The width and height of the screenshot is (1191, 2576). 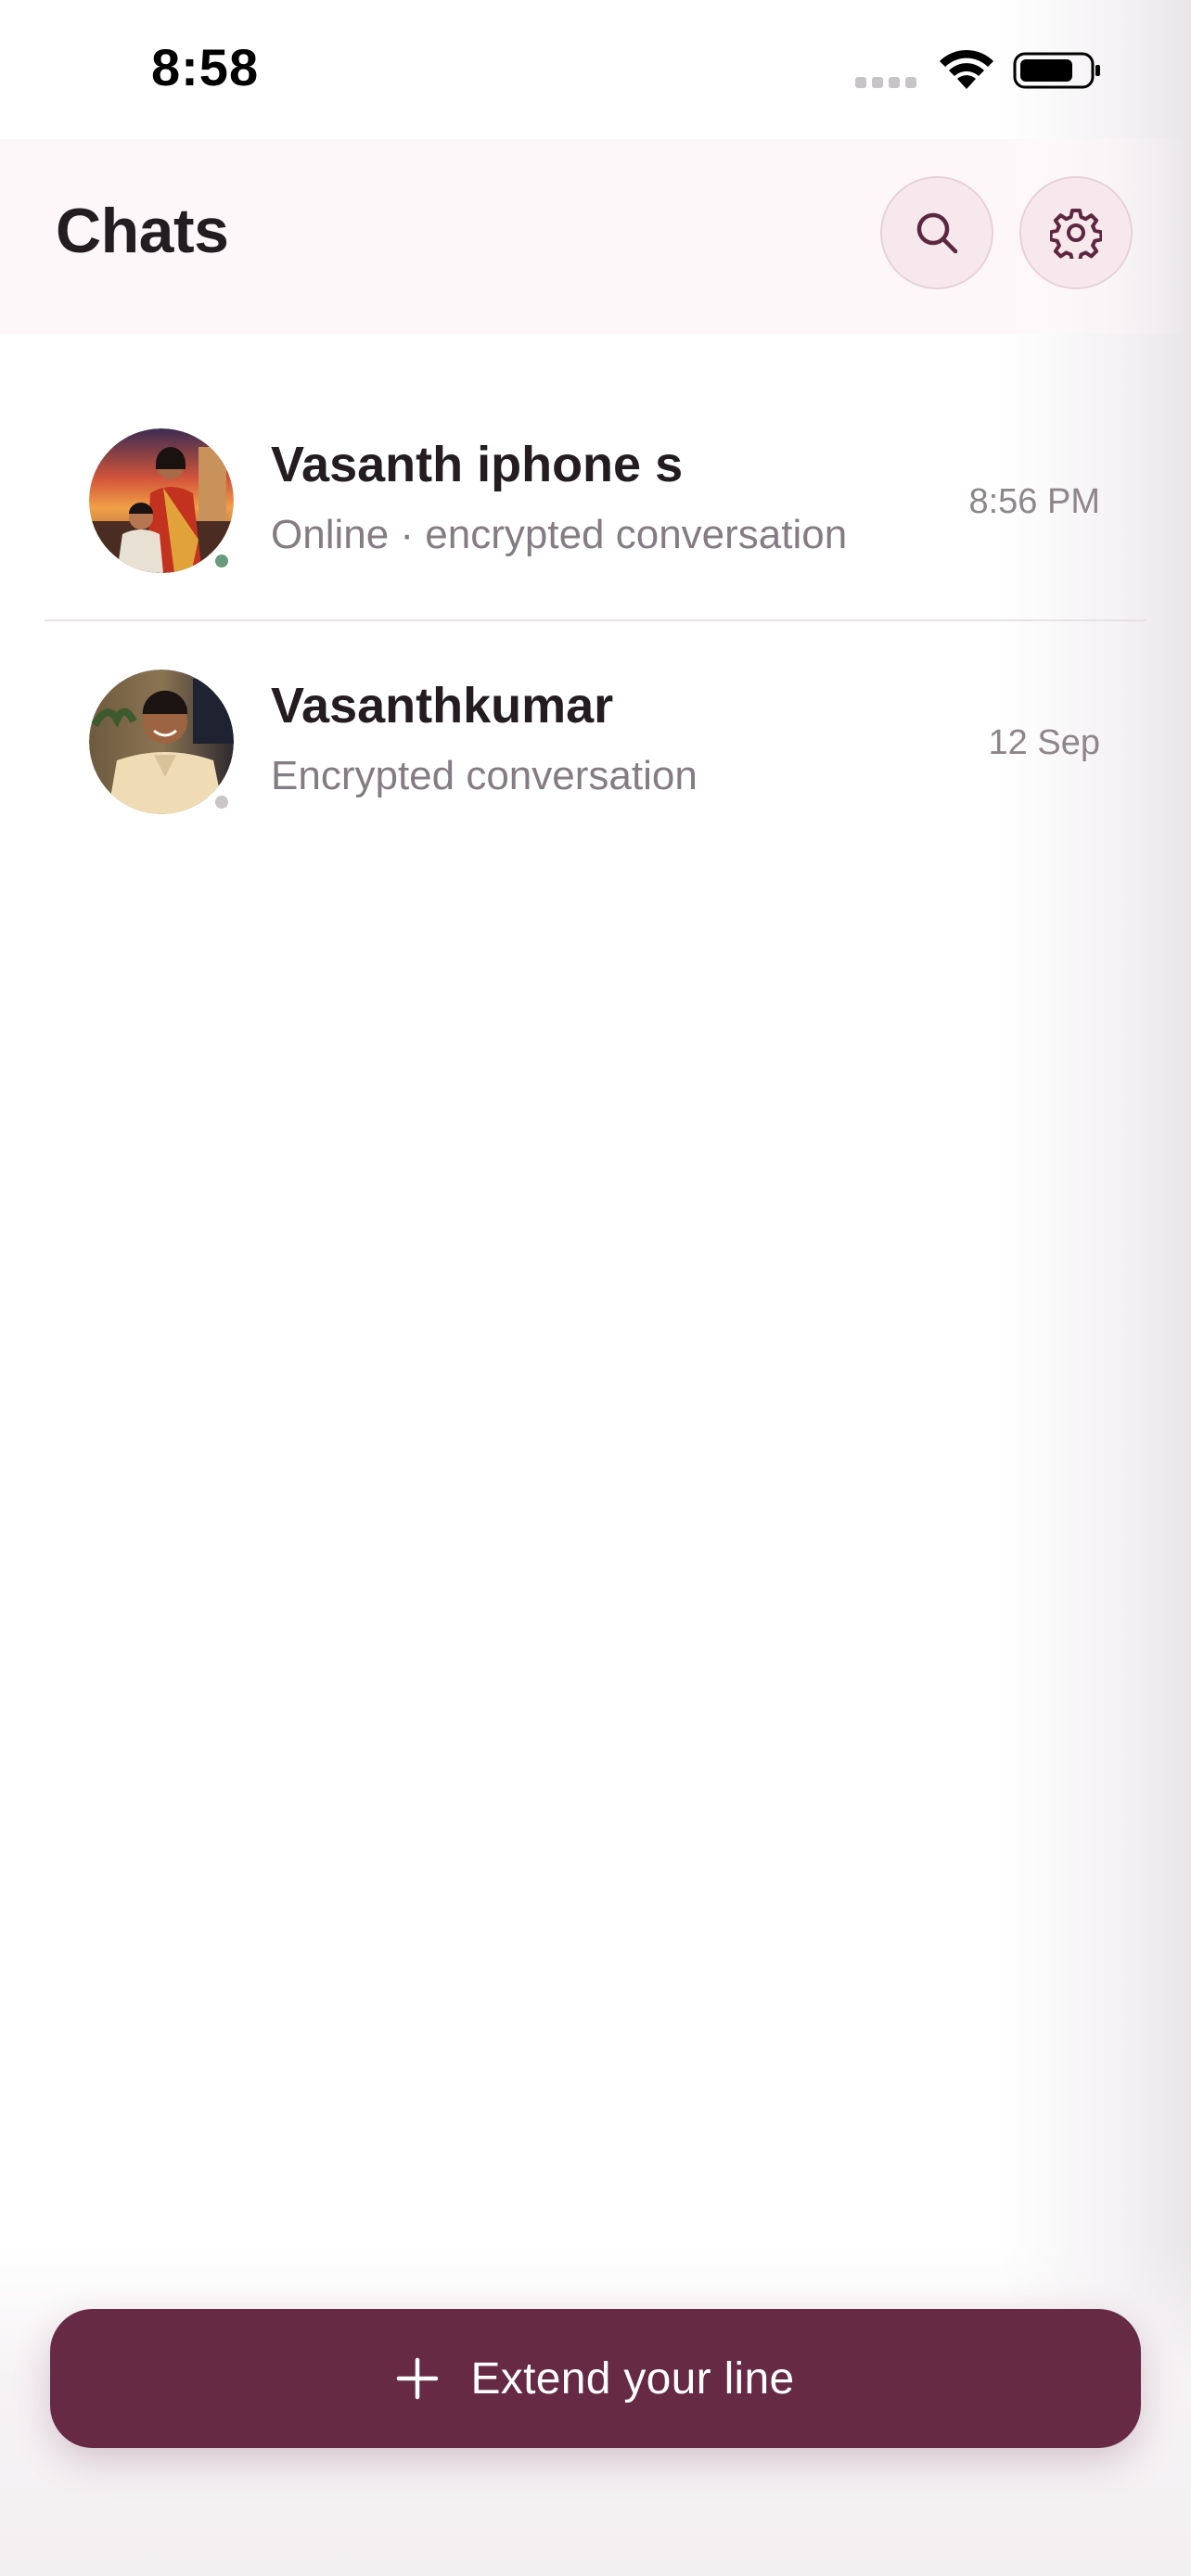 I want to click on status-bar: 8:58, so click(x=595, y=69).